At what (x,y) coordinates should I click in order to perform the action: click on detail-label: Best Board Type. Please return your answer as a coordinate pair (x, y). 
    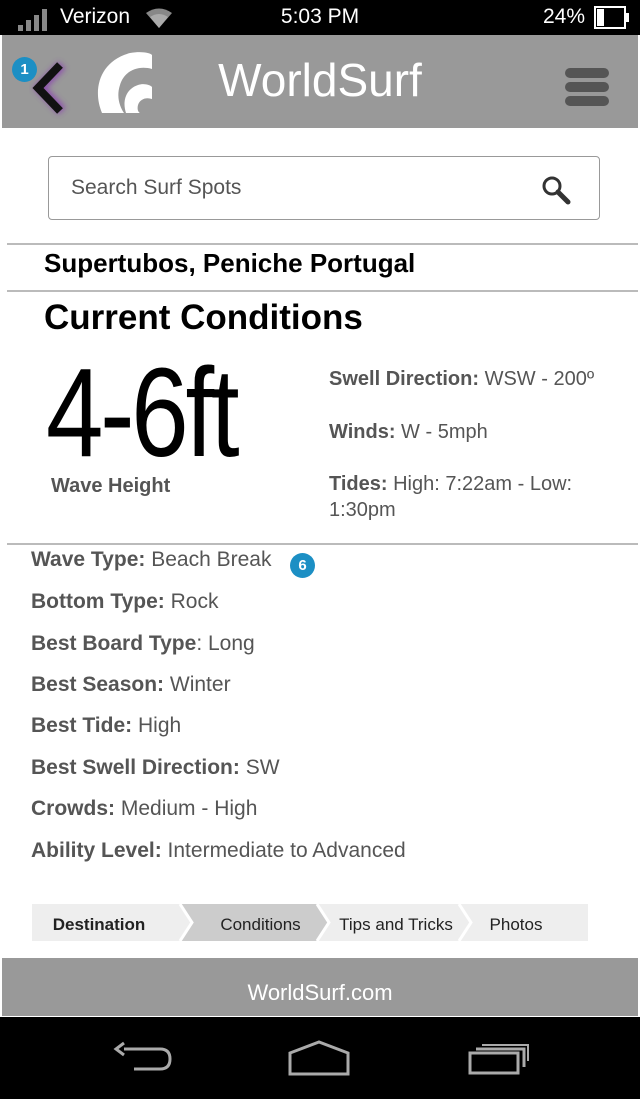
    Looking at the image, I should click on (114, 643).